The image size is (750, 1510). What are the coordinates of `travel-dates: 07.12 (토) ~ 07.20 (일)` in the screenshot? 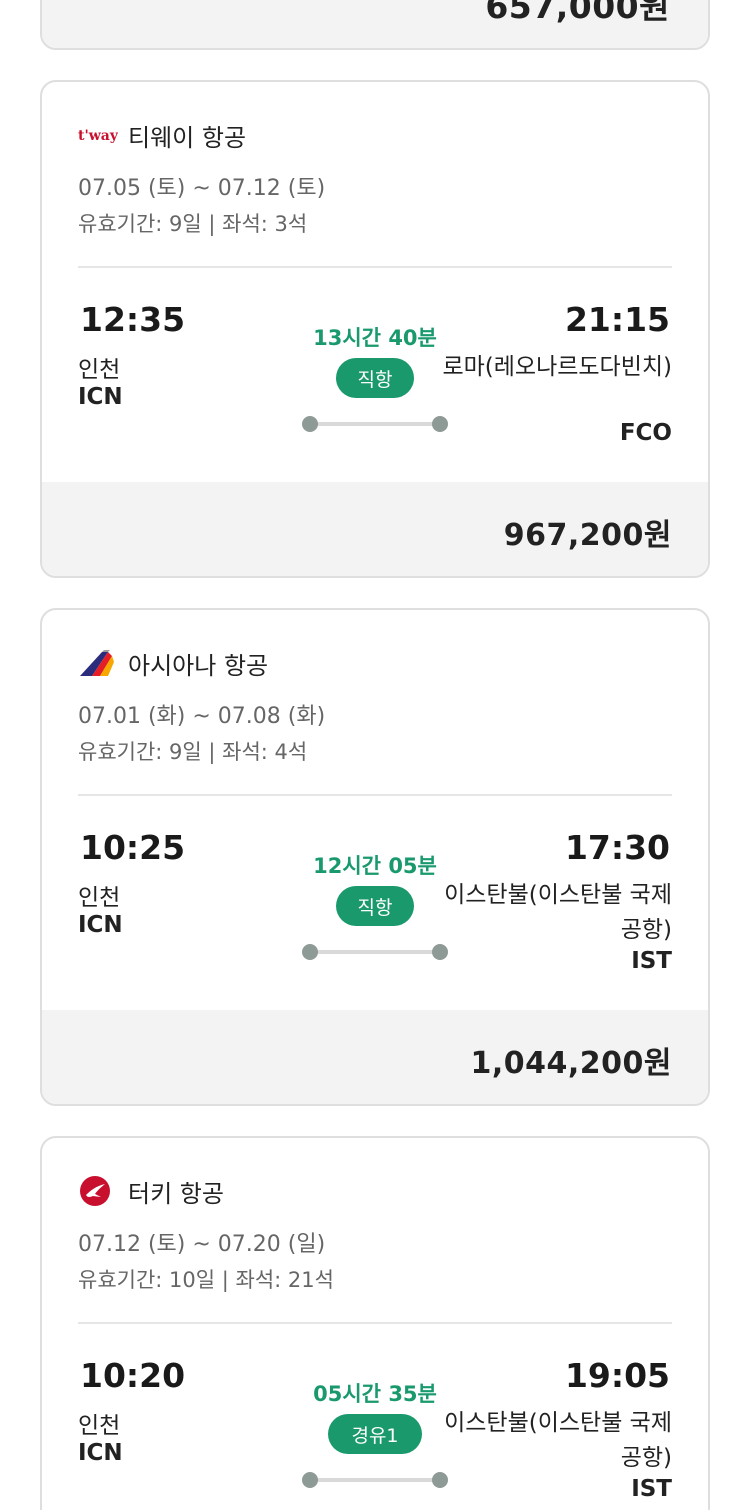 It's located at (202, 1244).